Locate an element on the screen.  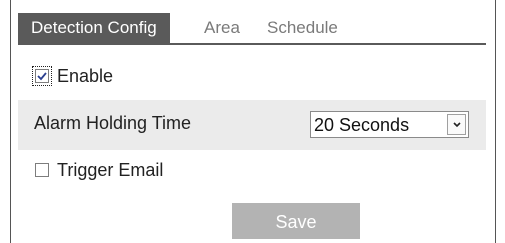
tab-bar: Detection Config Area Schedule is located at coordinates (252, 29).